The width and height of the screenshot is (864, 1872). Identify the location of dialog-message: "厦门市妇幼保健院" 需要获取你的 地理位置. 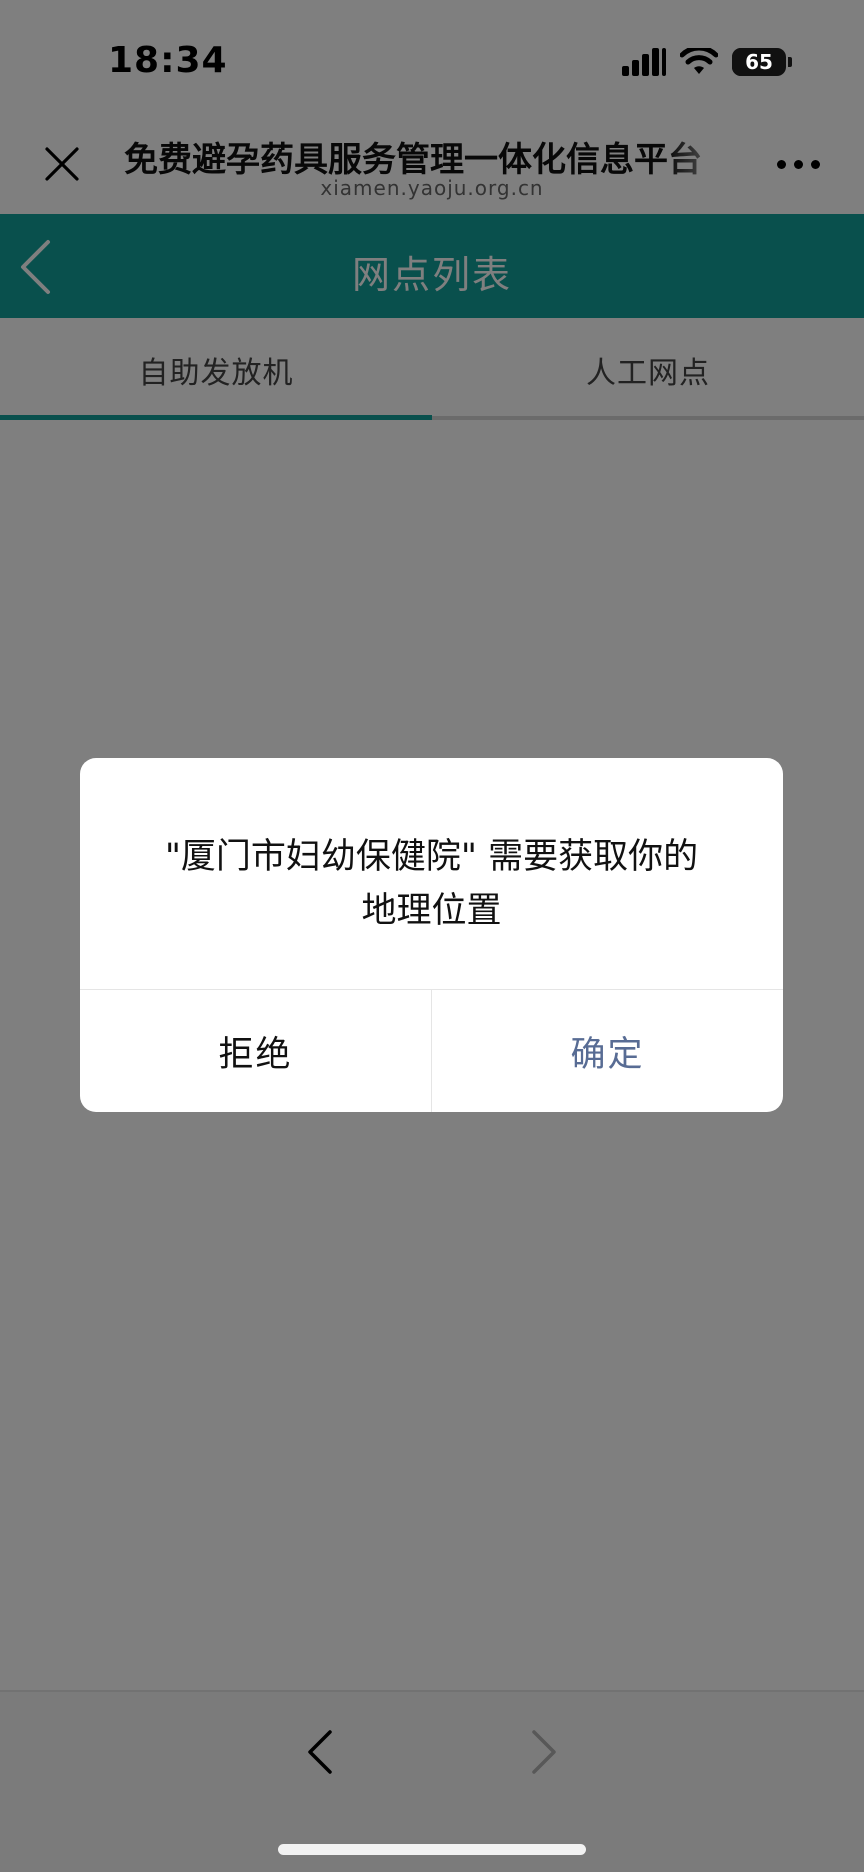
(431, 884).